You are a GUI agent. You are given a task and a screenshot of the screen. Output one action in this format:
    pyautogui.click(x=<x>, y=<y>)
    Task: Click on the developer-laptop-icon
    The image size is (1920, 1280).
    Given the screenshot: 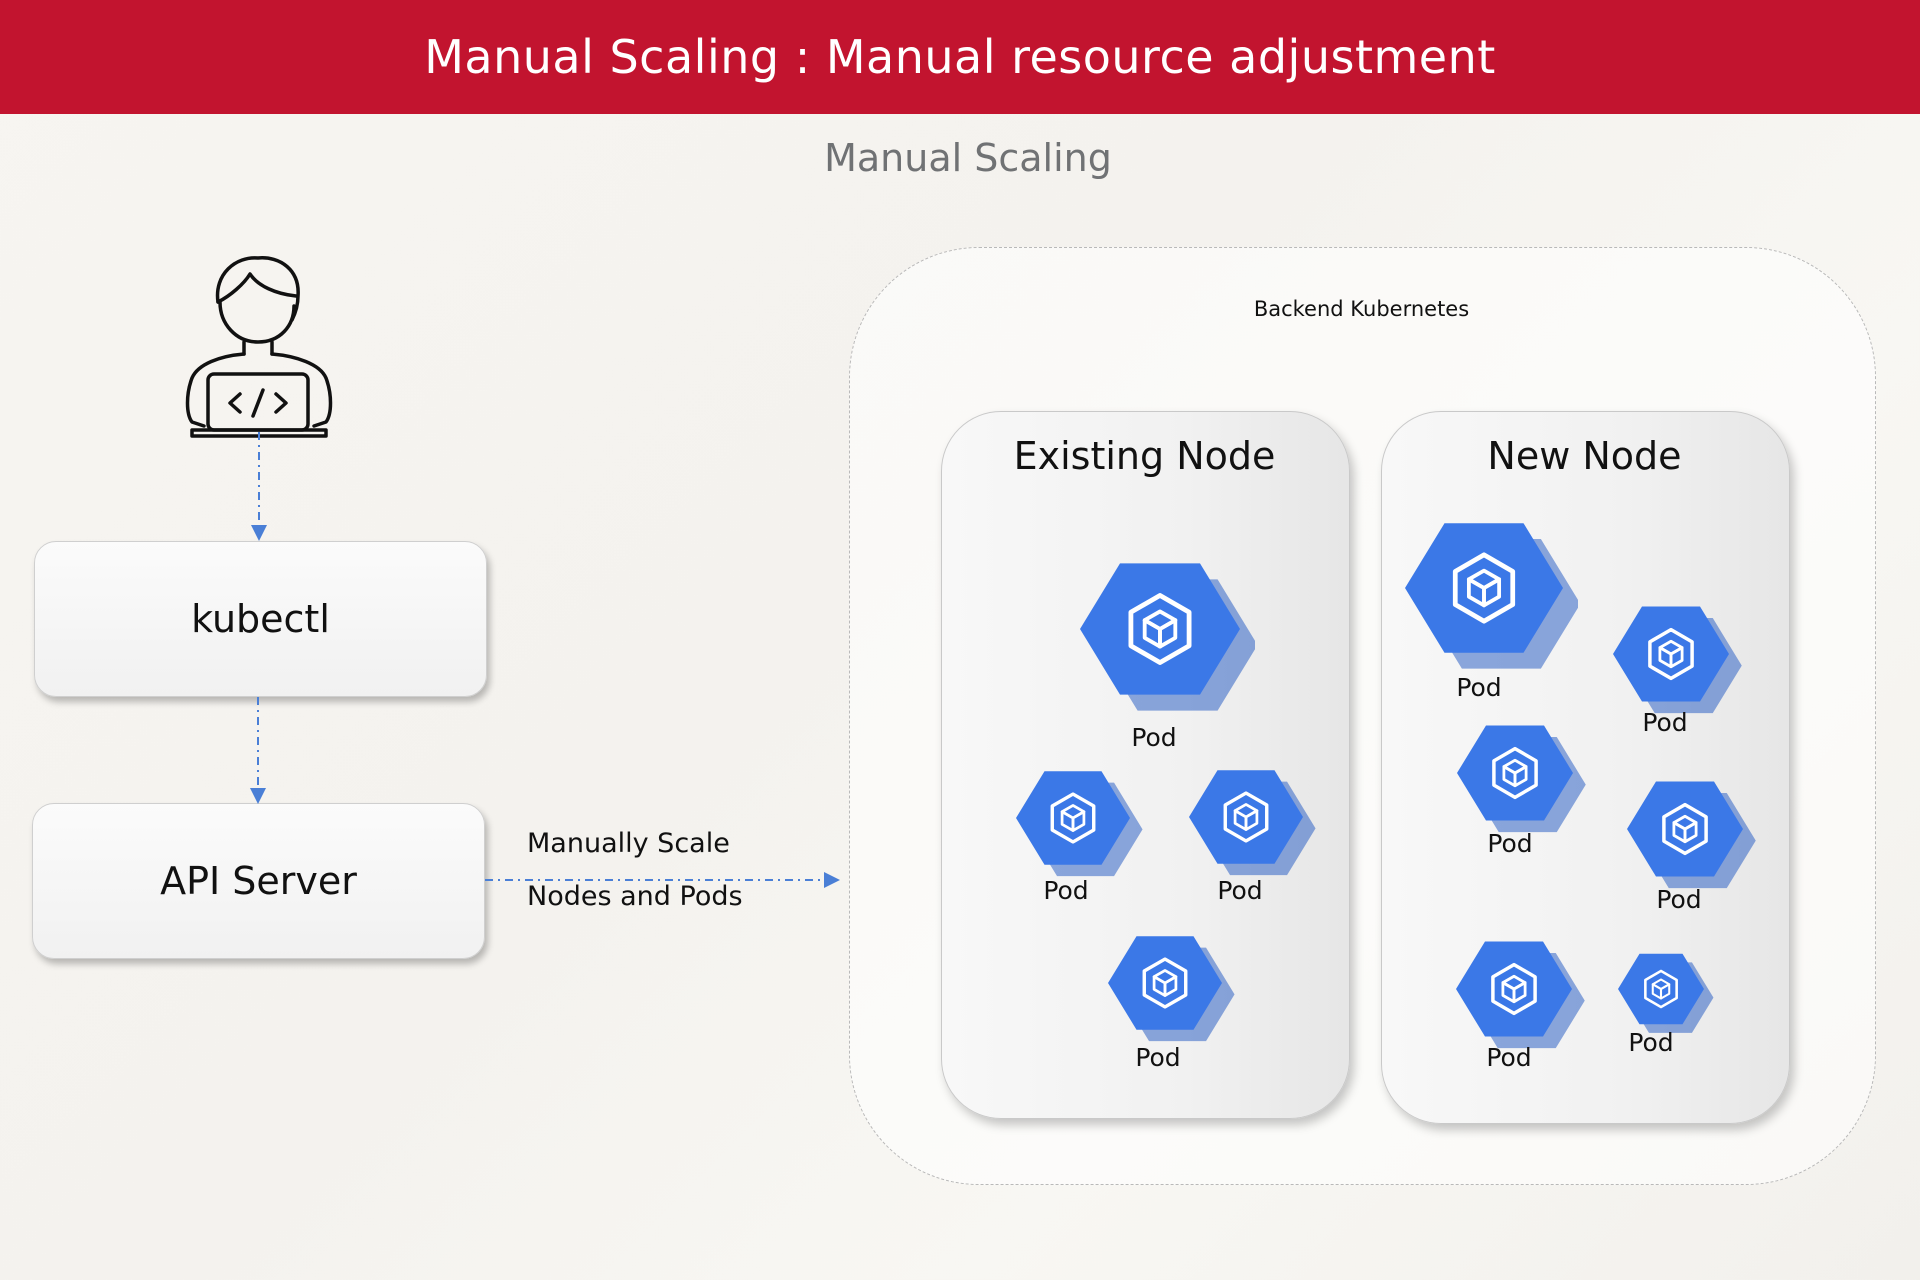 What is the action you would take?
    pyautogui.click(x=259, y=347)
    